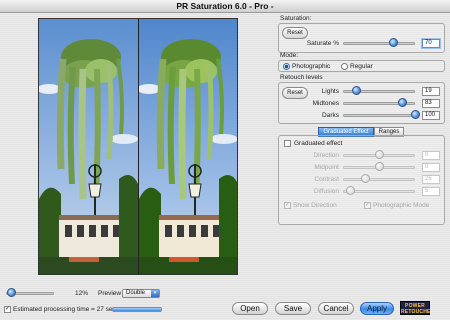  I want to click on darks-slider-knob, so click(415, 114).